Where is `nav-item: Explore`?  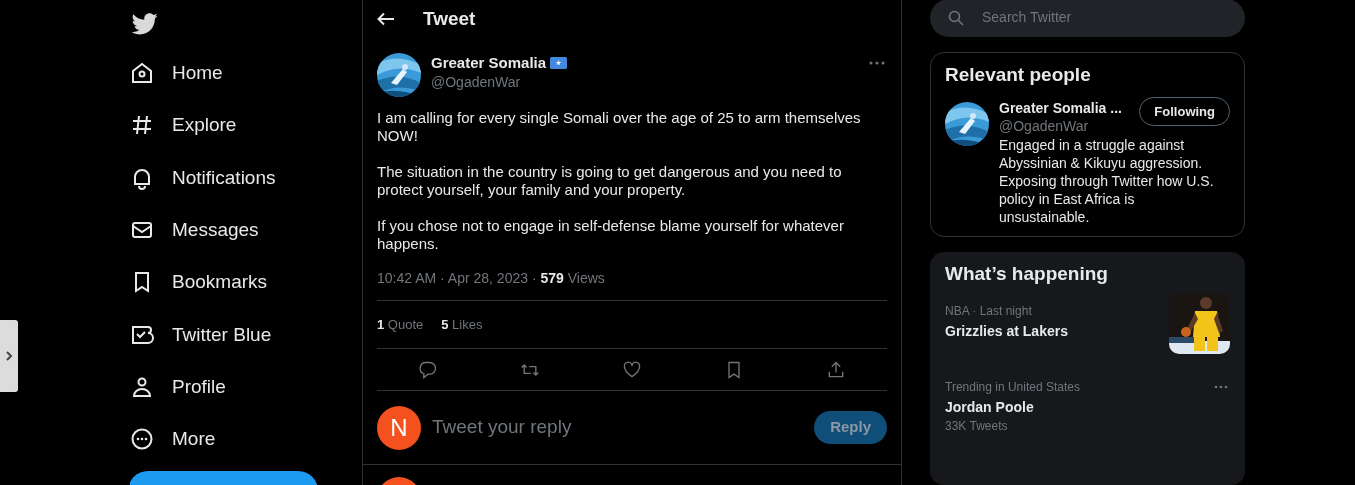 nav-item: Explore is located at coordinates (204, 125).